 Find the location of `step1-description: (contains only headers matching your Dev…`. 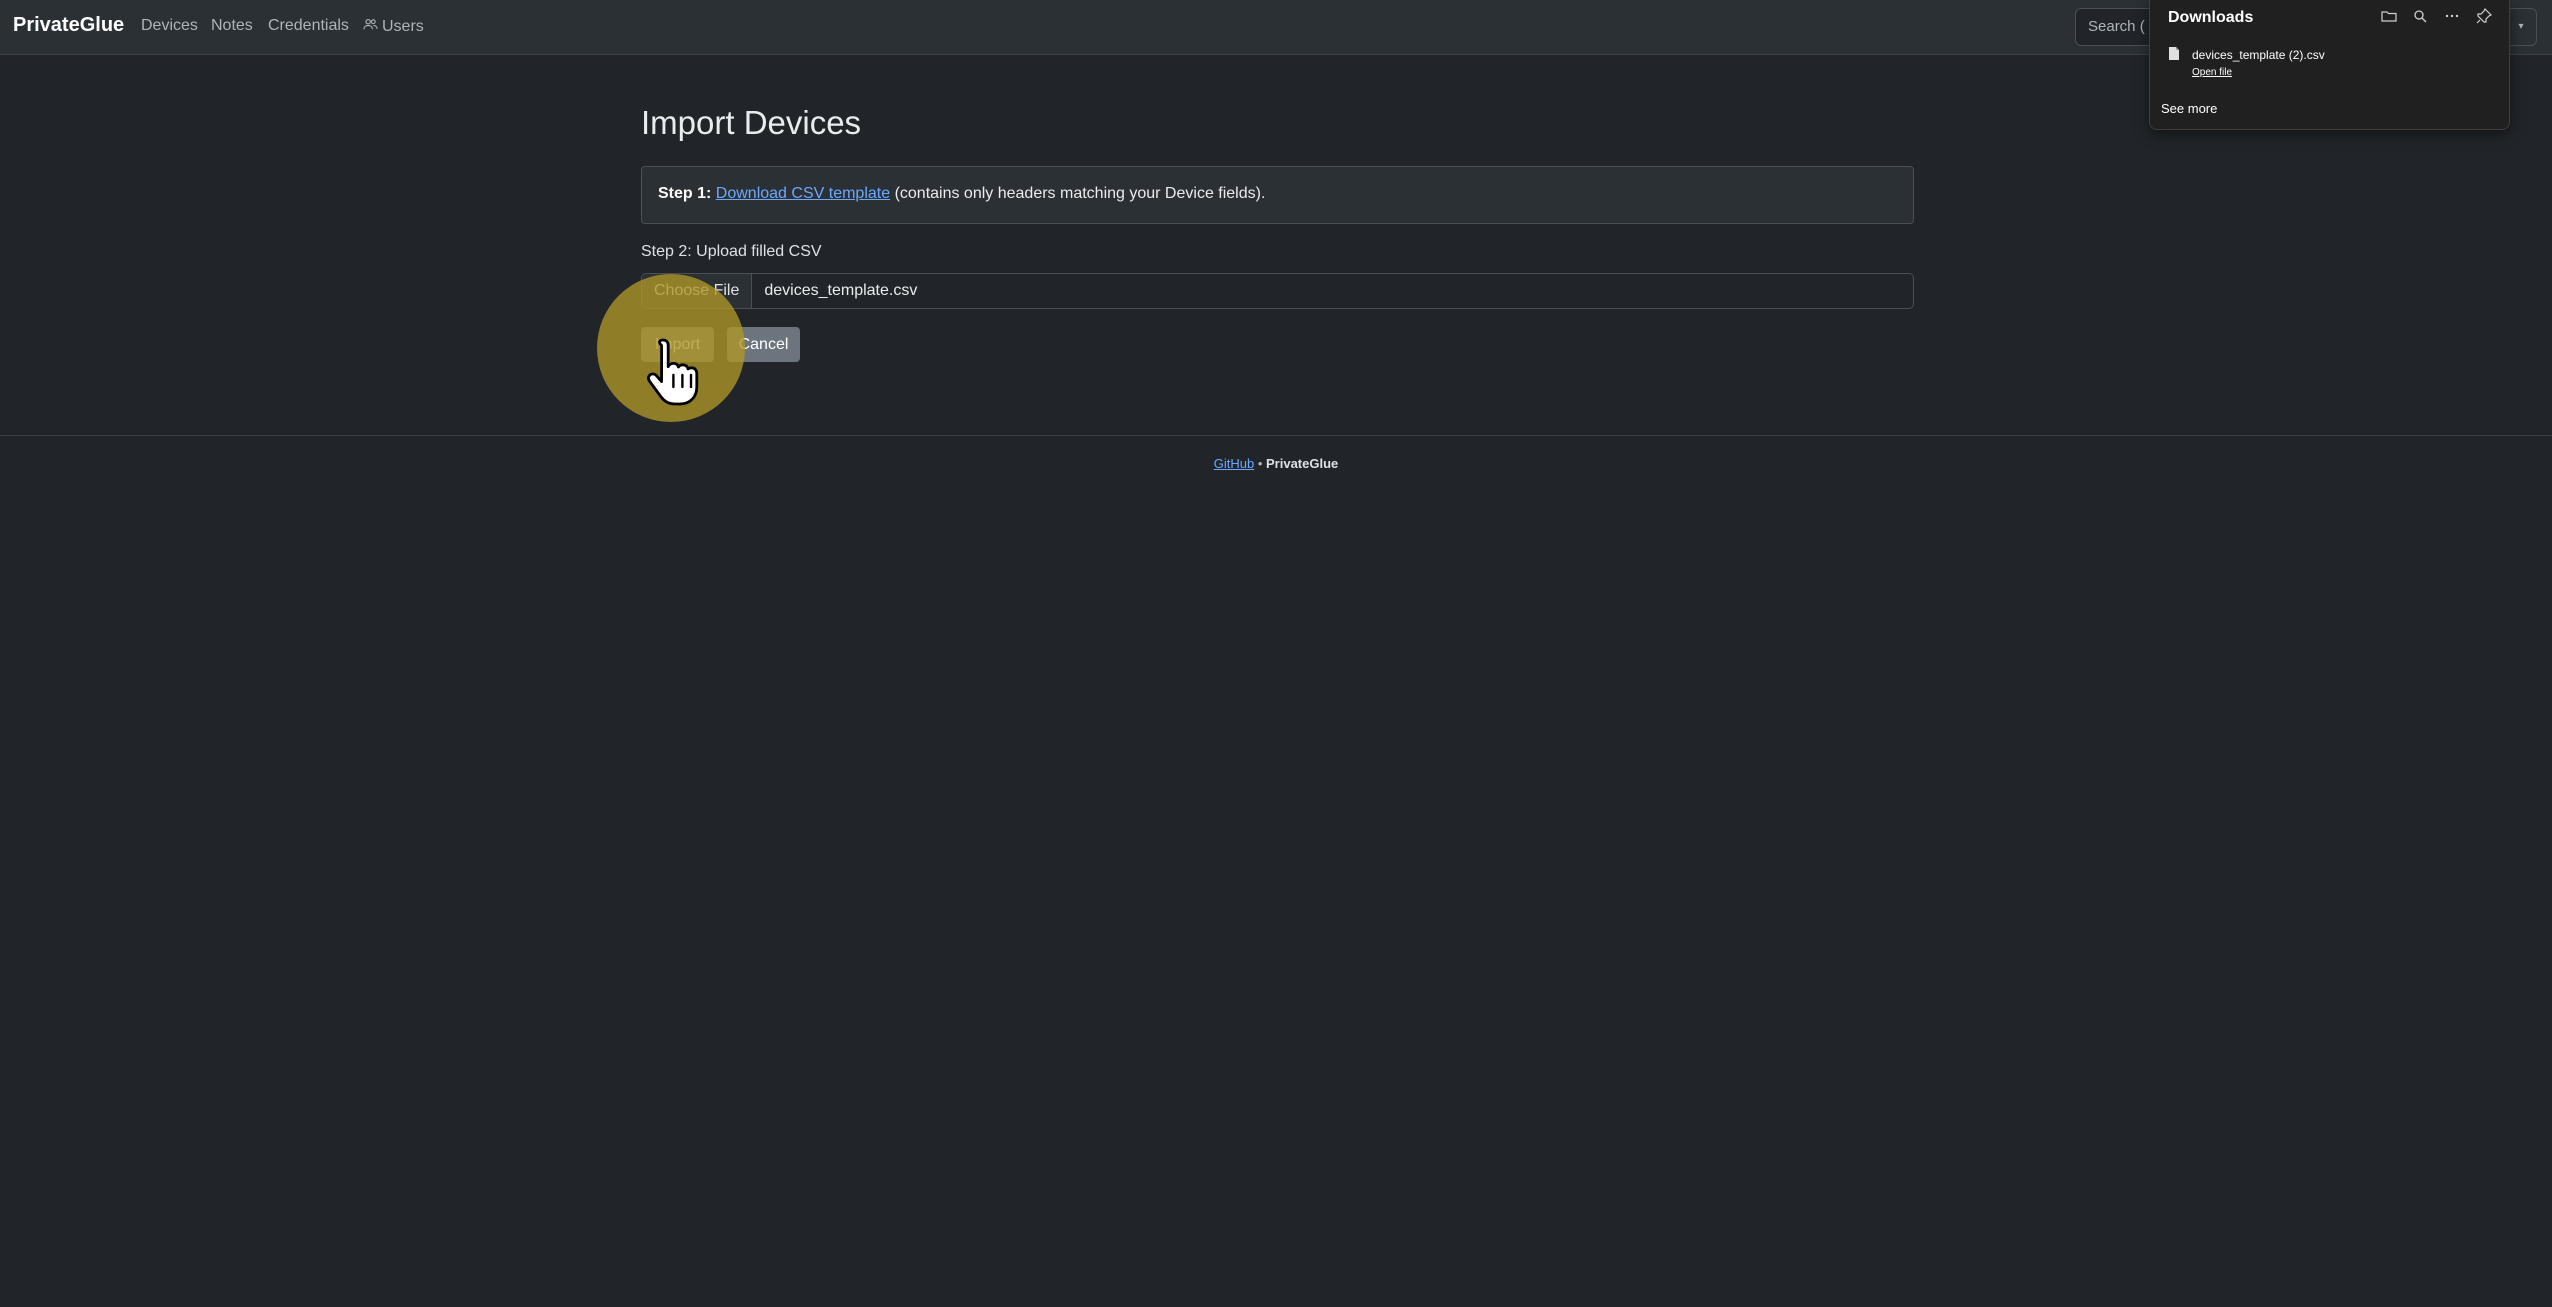

step1-description: (contains only headers matching your Dev… is located at coordinates (1080, 193).